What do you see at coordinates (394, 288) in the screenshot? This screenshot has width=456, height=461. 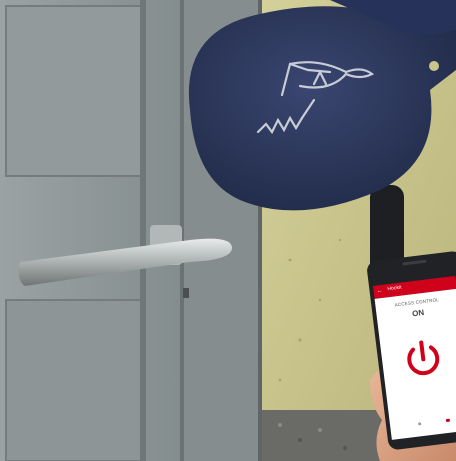 I see `app-bar-title: Hookit` at bounding box center [394, 288].